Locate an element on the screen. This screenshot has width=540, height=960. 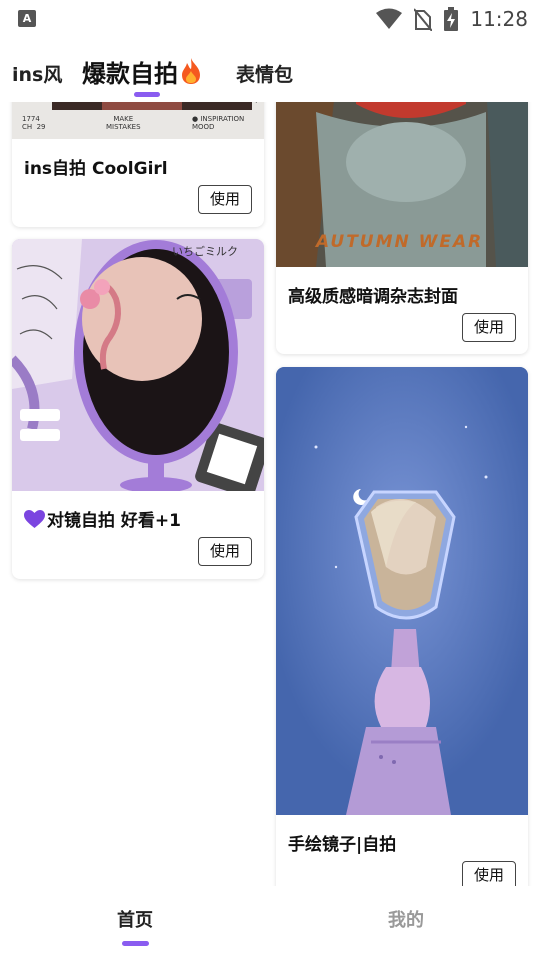
wifi-icon is located at coordinates (389, 18).